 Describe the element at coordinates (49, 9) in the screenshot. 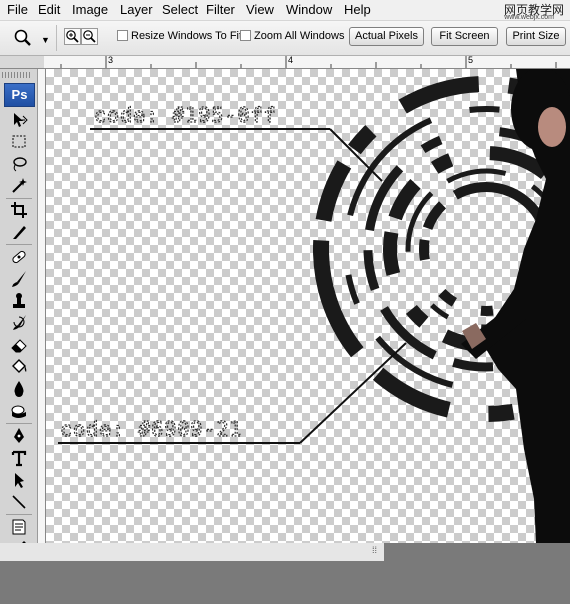

I see `menu-edit: Edit` at that location.